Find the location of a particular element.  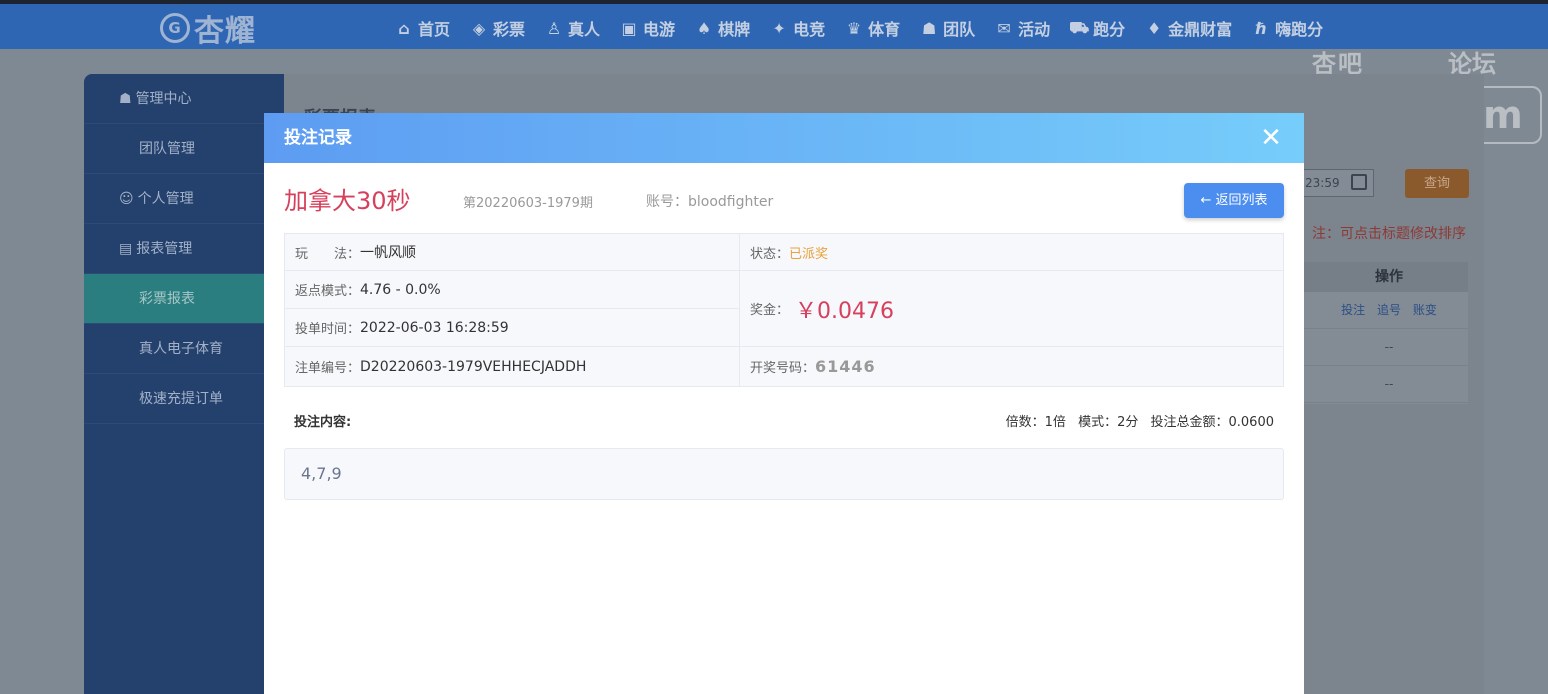

nav-item-3: ▣ 电游 is located at coordinates (647, 28).